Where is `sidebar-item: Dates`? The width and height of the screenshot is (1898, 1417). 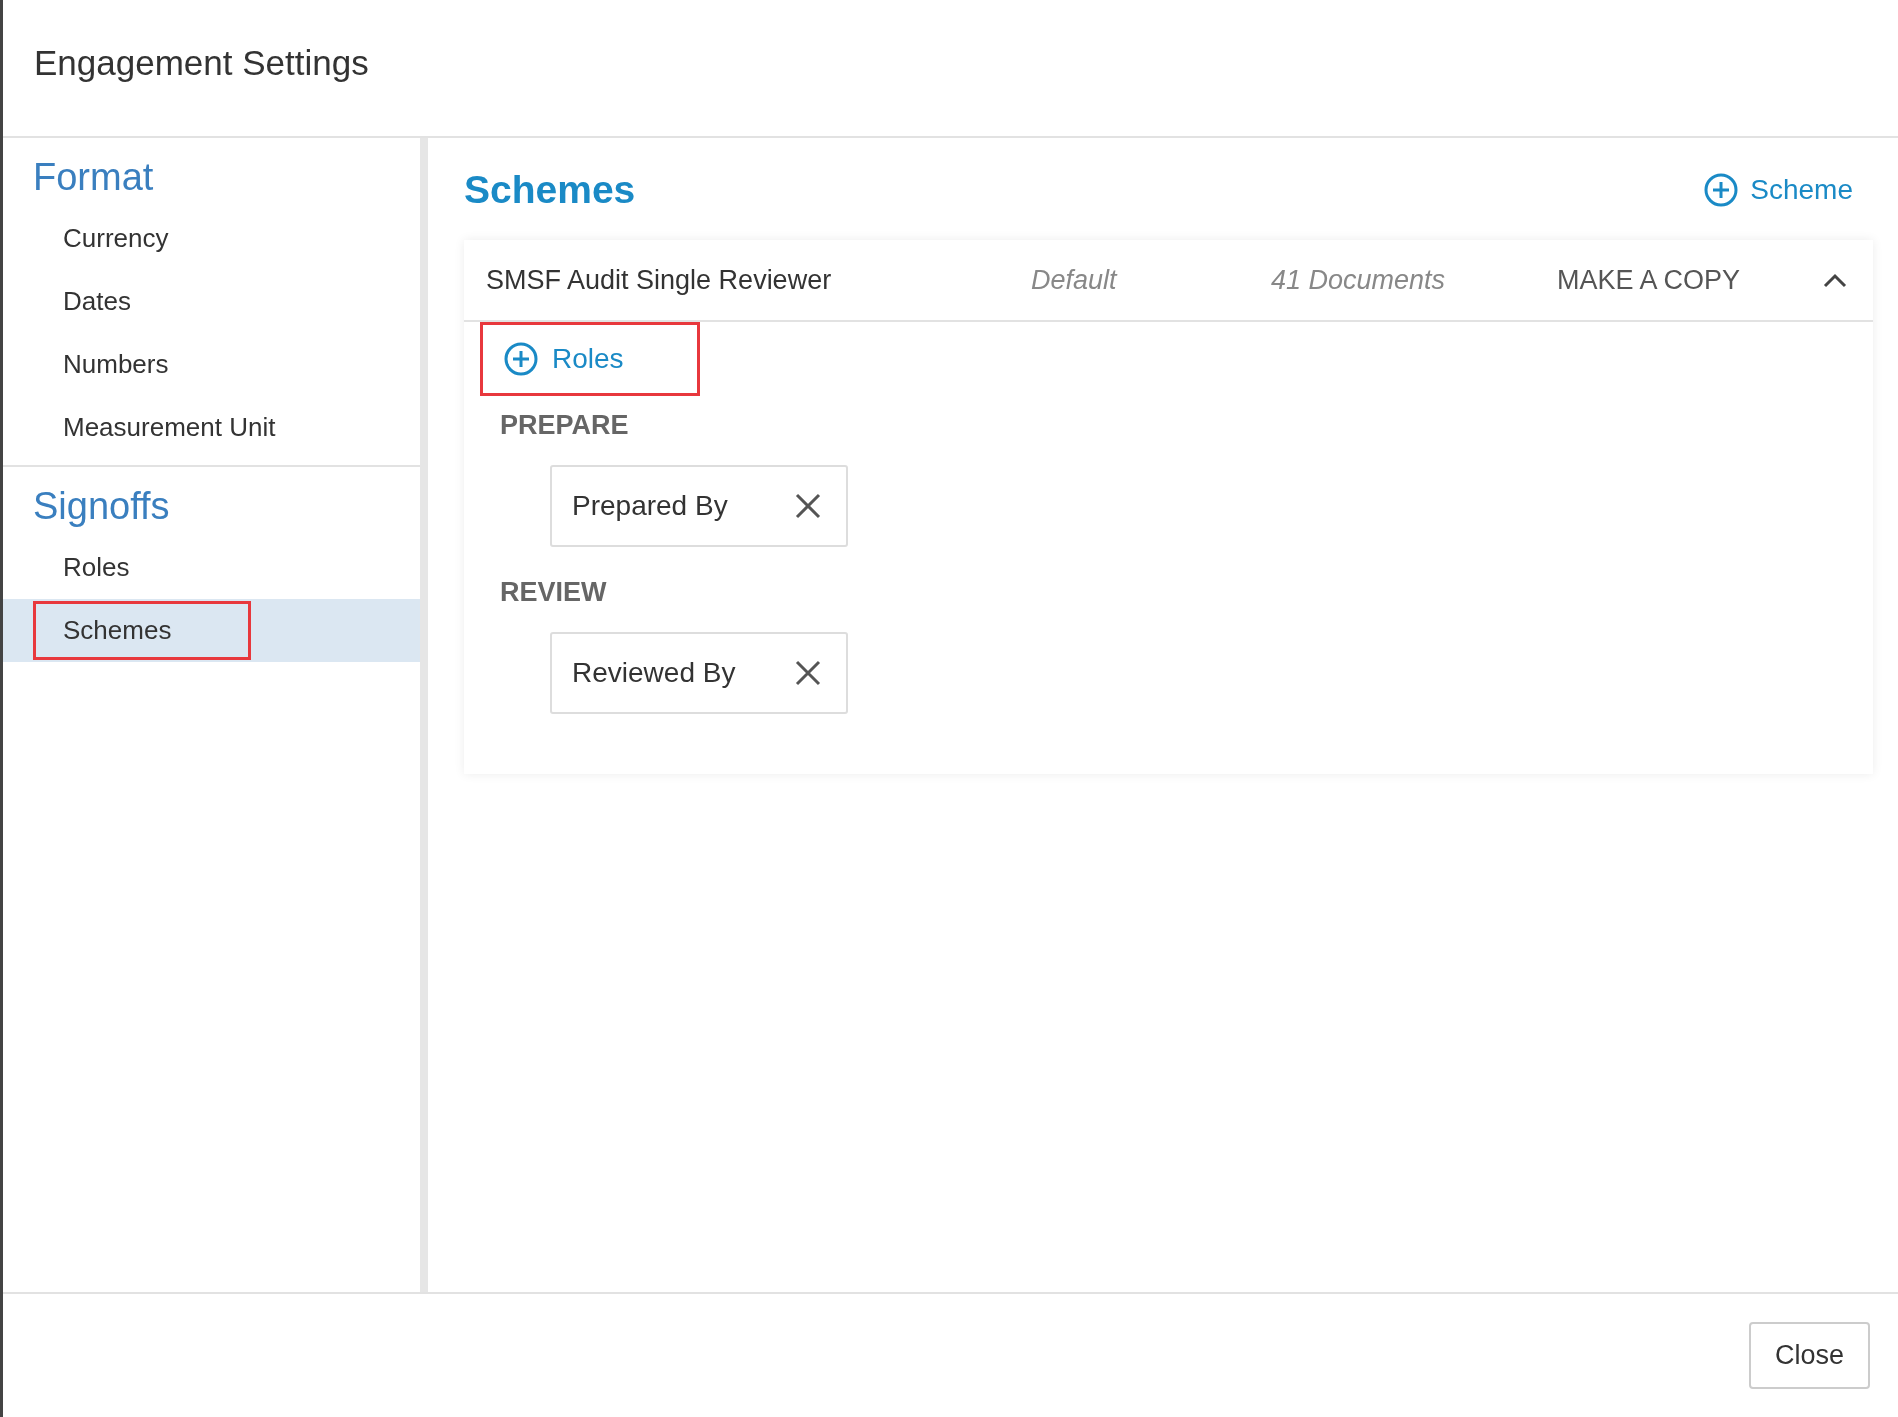 sidebar-item: Dates is located at coordinates (211, 301).